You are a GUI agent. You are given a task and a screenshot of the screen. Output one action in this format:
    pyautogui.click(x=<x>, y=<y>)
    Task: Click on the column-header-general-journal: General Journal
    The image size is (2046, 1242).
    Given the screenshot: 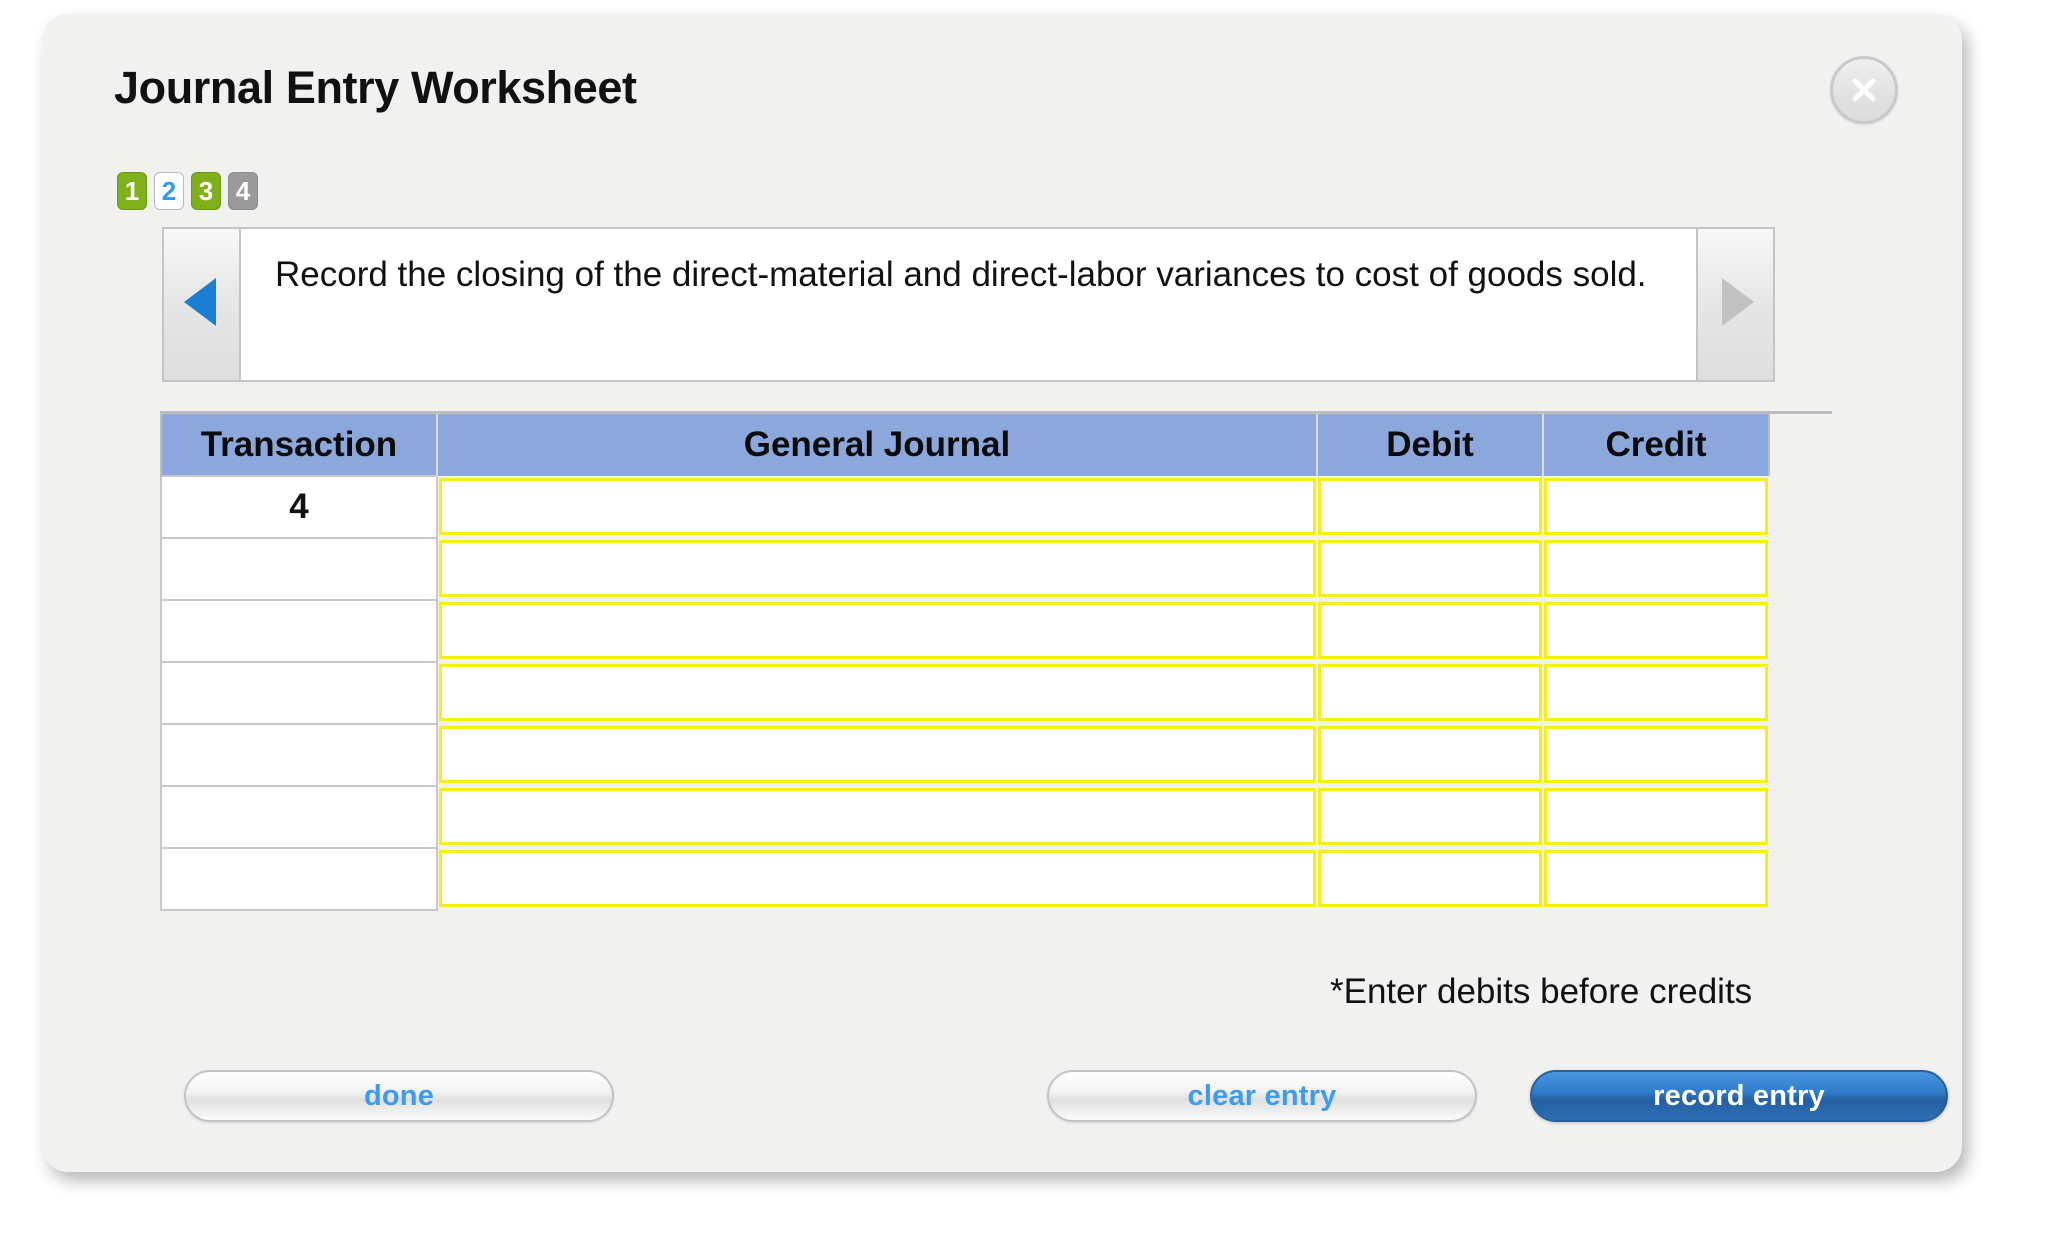 What is the action you would take?
    pyautogui.click(x=877, y=445)
    